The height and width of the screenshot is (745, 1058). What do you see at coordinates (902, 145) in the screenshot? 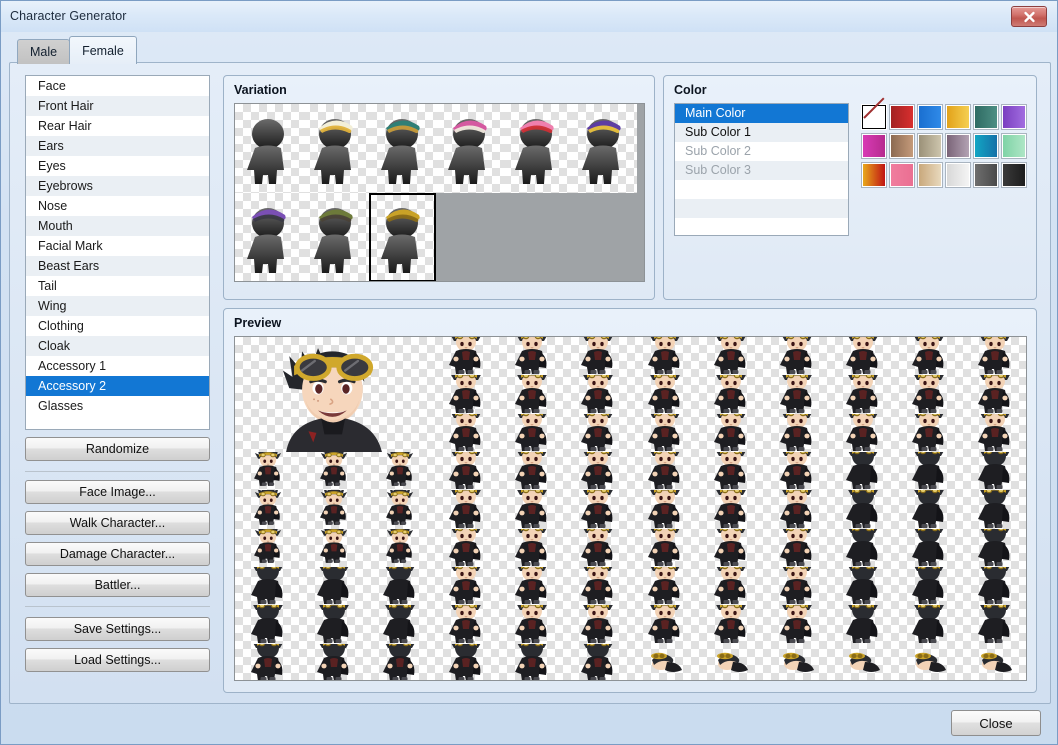
I see `color-swatch-brown` at bounding box center [902, 145].